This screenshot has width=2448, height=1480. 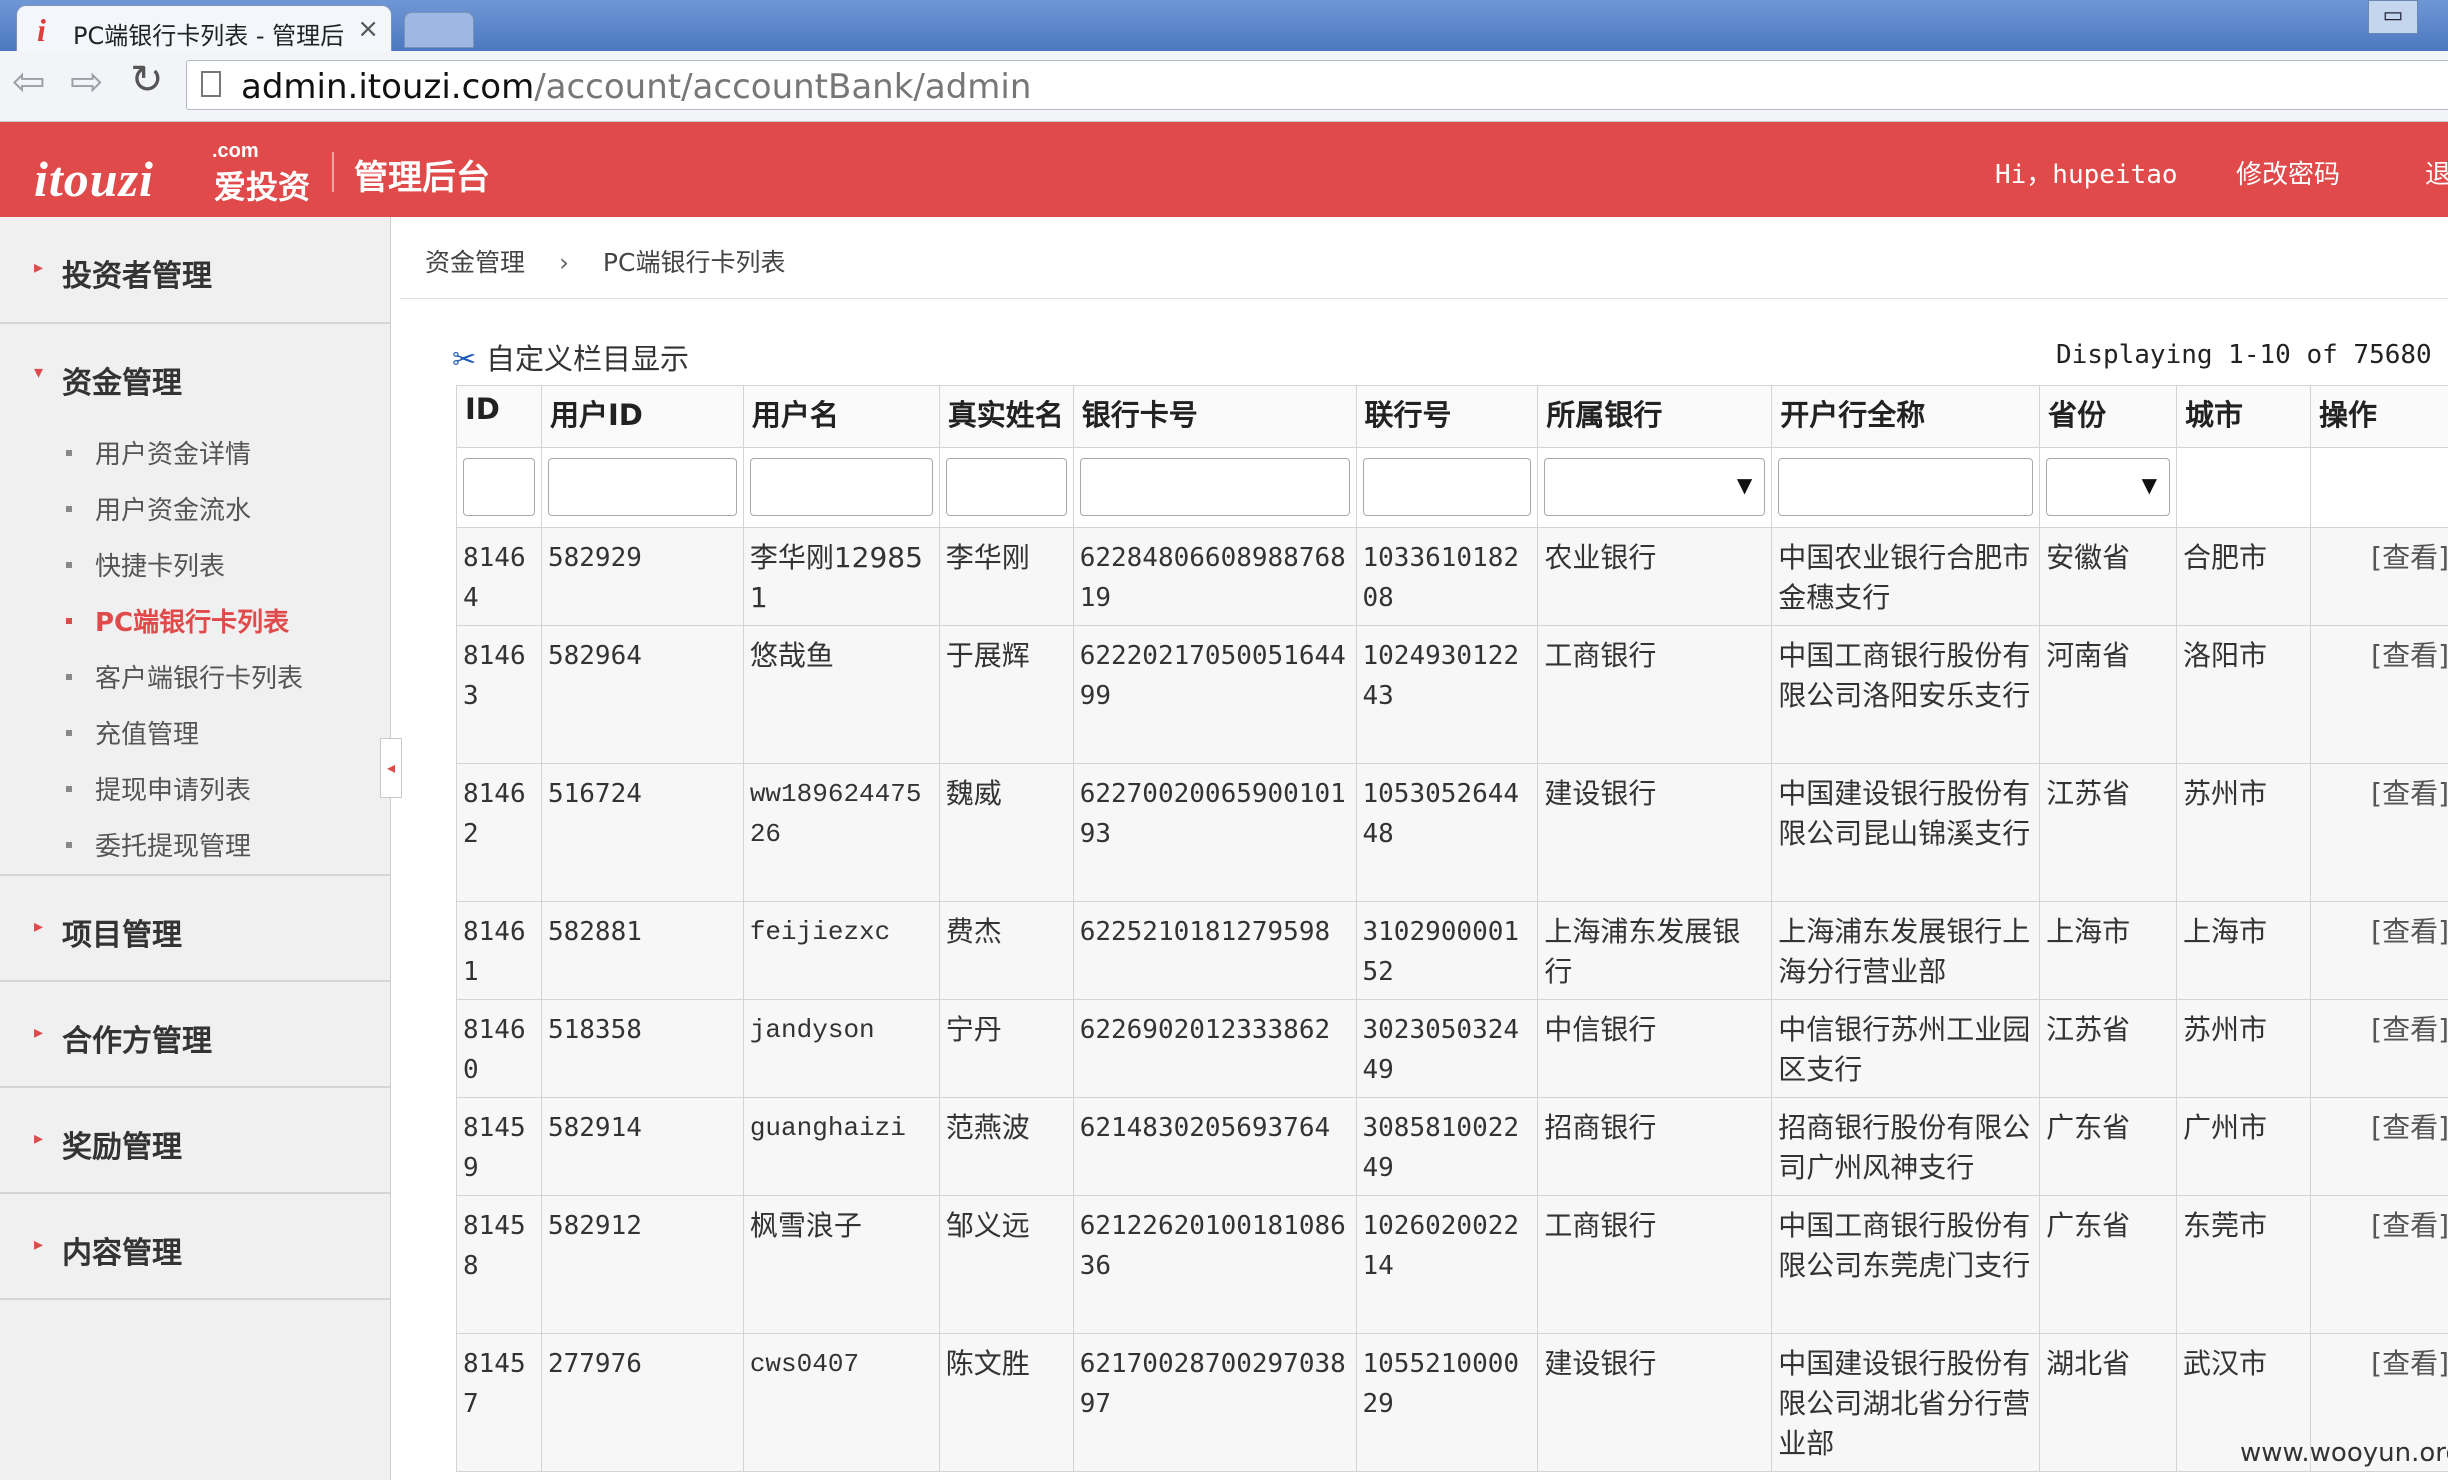 What do you see at coordinates (195, 1247) in the screenshot?
I see `sidebar-group-content: ▸ 内容管理` at bounding box center [195, 1247].